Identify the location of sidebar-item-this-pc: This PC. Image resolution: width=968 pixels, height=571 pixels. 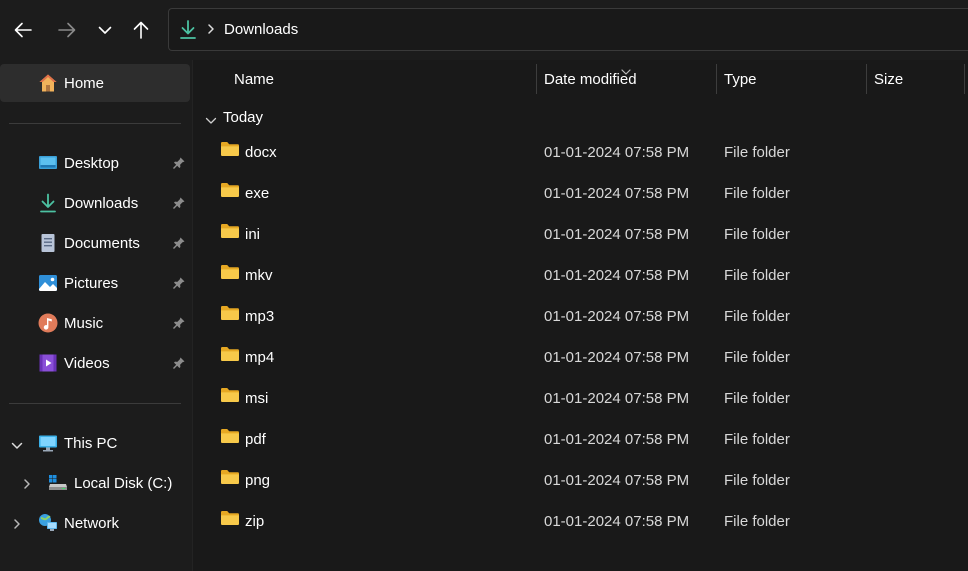
(95, 443).